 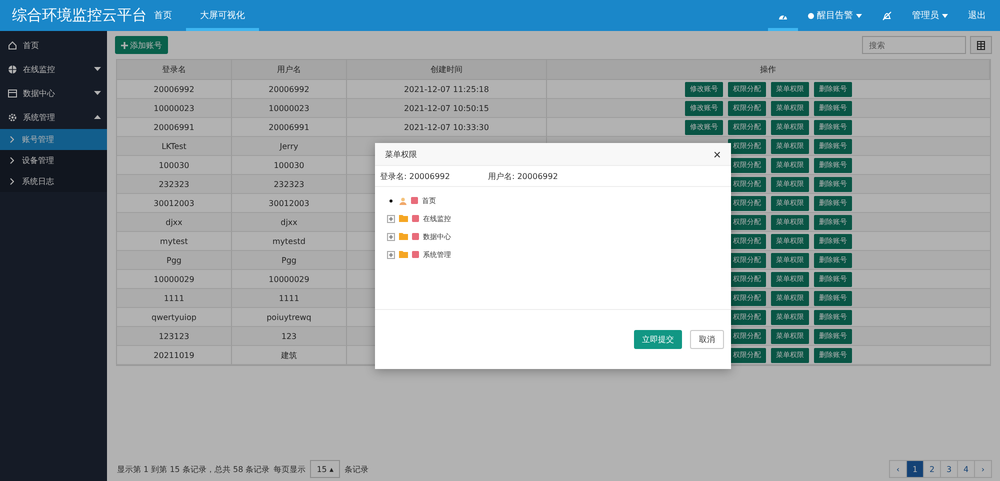 I want to click on sidebar-item: 数据中心, so click(x=53, y=93).